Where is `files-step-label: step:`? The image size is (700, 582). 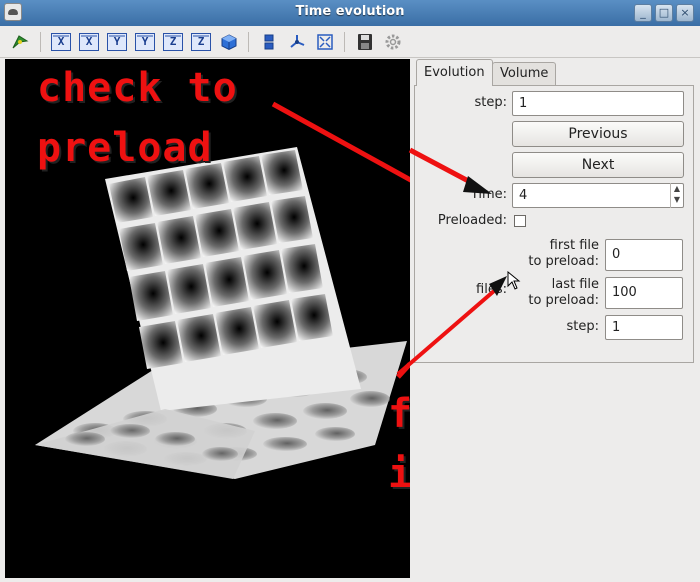 files-step-label: step: is located at coordinates (583, 326).